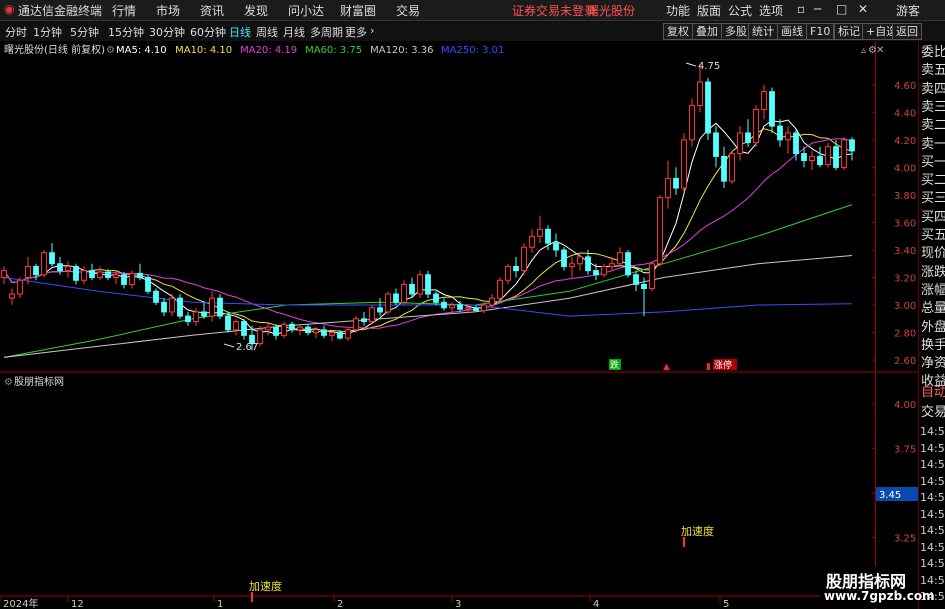 The height and width of the screenshot is (609, 945). I want to click on date-label: 5, so click(726, 604).